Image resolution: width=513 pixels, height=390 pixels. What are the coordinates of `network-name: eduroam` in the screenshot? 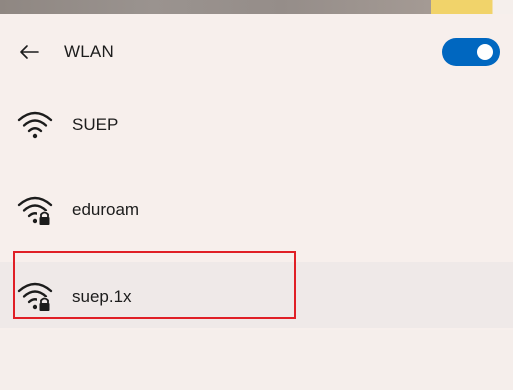 It's located at (106, 209).